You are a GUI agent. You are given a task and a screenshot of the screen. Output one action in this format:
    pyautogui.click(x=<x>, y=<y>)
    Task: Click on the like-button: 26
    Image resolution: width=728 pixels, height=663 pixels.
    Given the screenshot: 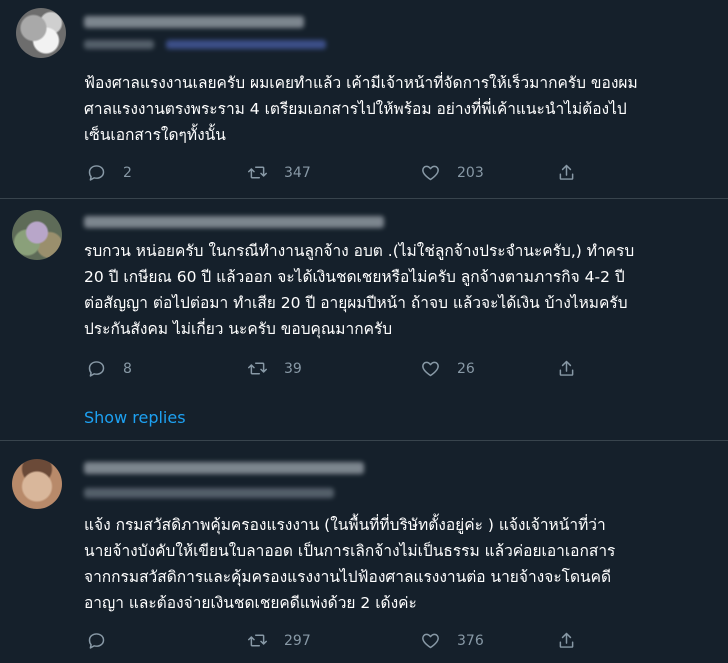 What is the action you would take?
    pyautogui.click(x=447, y=368)
    